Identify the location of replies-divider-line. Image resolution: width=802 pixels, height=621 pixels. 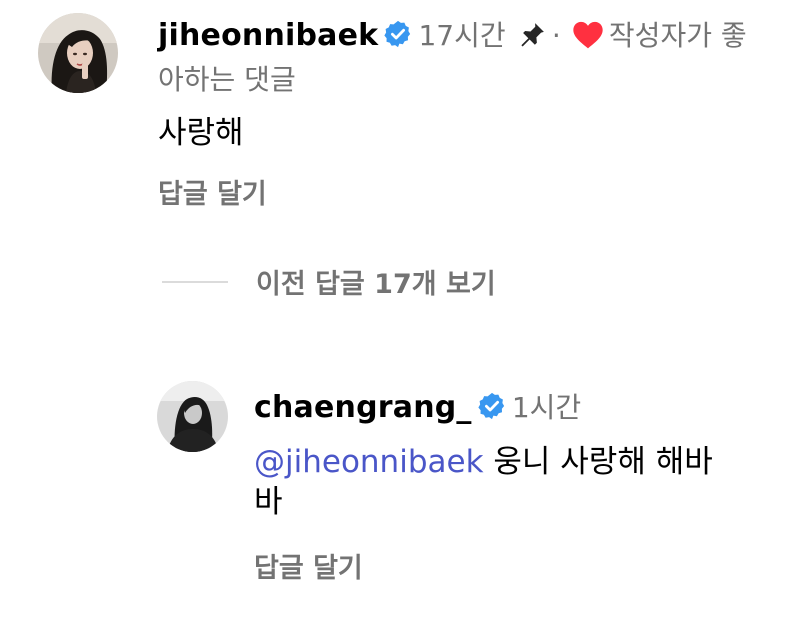
(195, 282).